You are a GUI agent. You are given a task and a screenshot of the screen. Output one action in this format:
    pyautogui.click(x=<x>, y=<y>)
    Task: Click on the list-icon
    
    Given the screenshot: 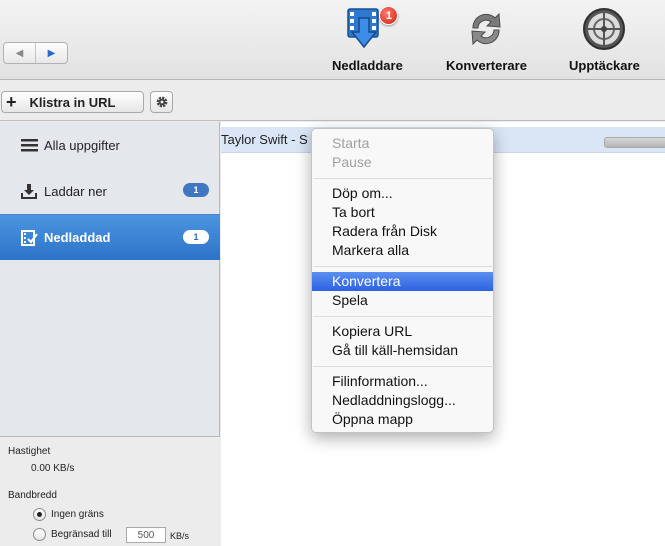 What is the action you would take?
    pyautogui.click(x=29, y=145)
    